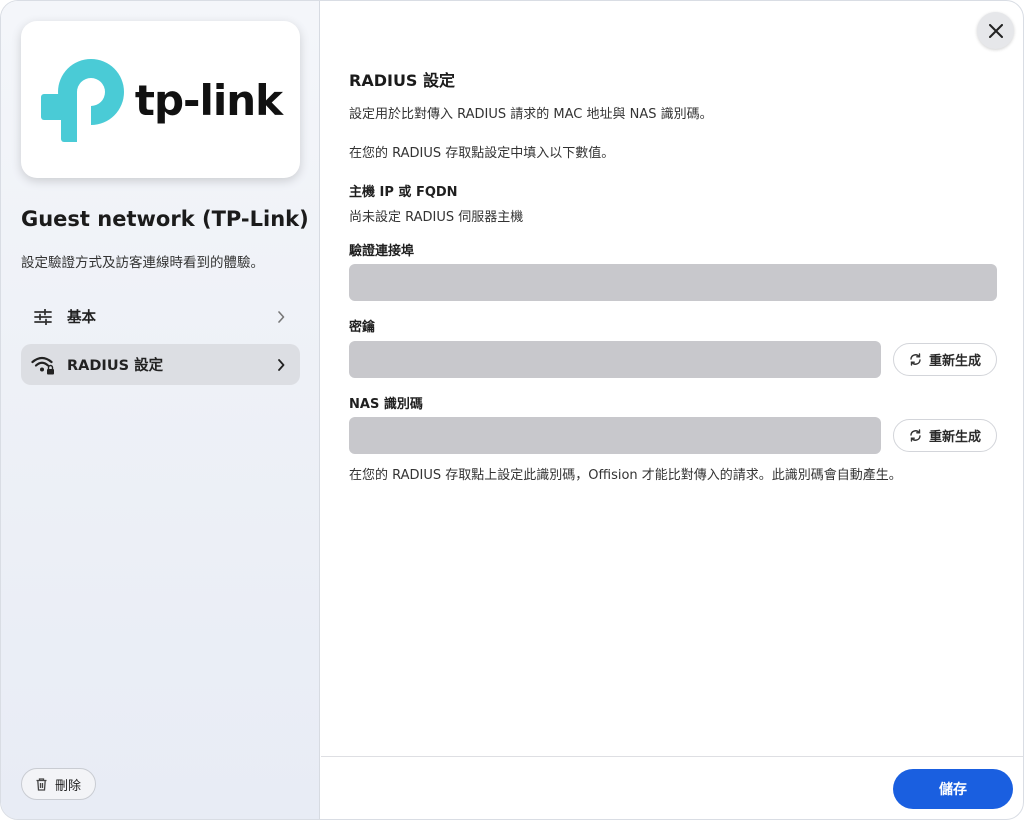 This screenshot has height=820, width=1024. Describe the element at coordinates (165, 219) in the screenshot. I see `network-title: Guest network (TP-Link)` at that location.